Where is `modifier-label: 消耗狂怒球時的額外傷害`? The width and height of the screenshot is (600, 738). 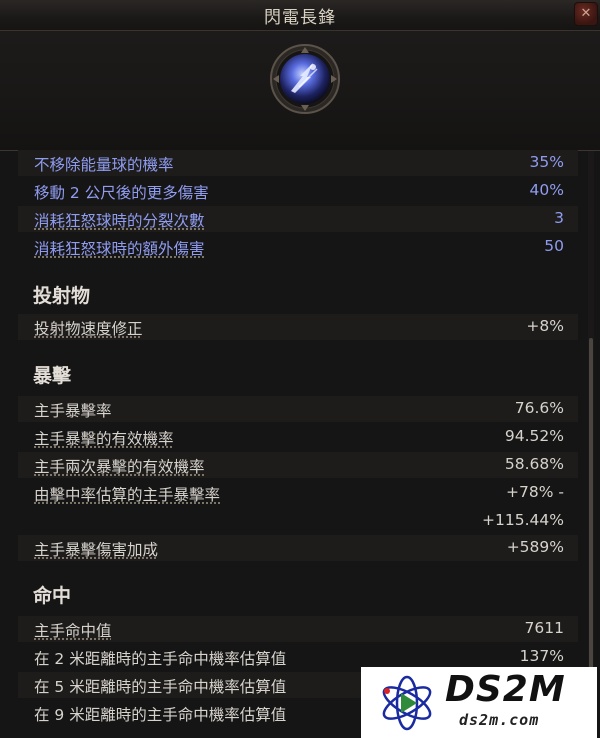
modifier-label: 消耗狂怒球時的額外傷害 is located at coordinates (119, 248).